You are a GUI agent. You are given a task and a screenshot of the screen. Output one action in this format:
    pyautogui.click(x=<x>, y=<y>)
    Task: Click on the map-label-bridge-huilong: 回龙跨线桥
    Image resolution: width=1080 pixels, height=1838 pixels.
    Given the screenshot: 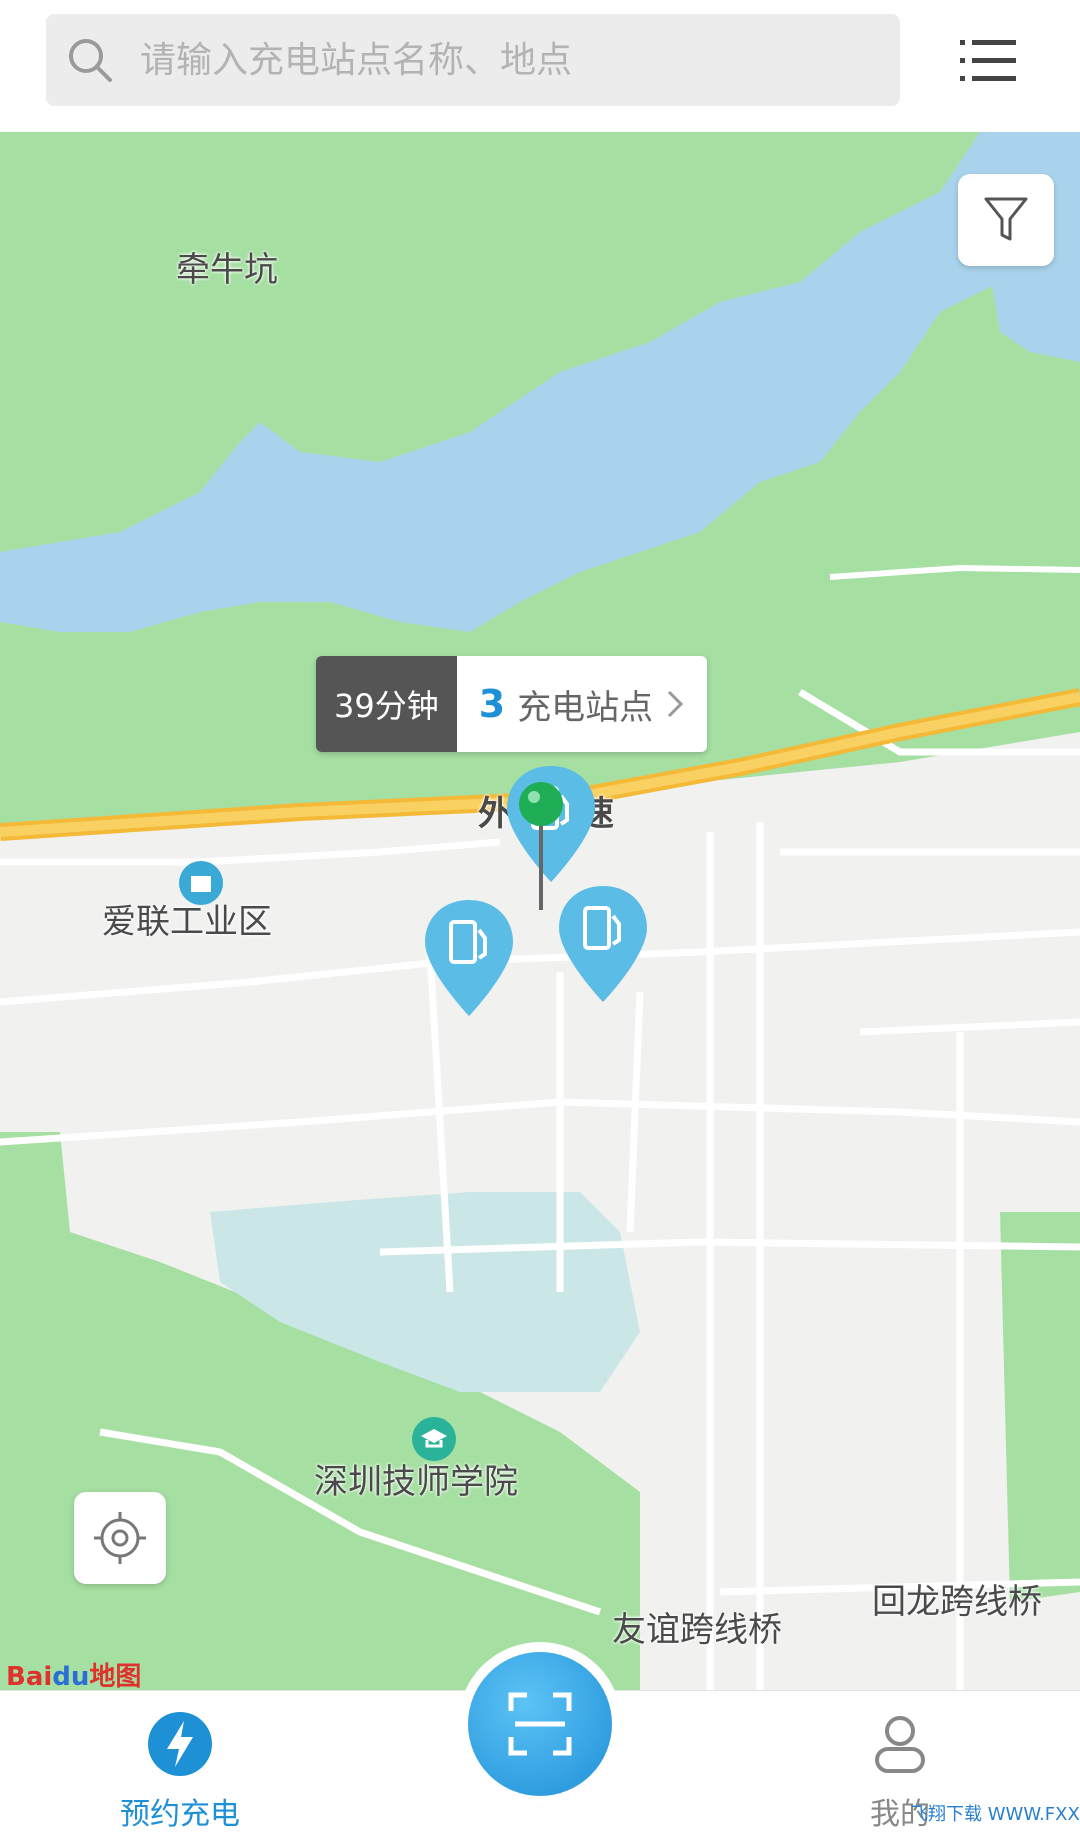 What is the action you would take?
    pyautogui.click(x=957, y=1602)
    